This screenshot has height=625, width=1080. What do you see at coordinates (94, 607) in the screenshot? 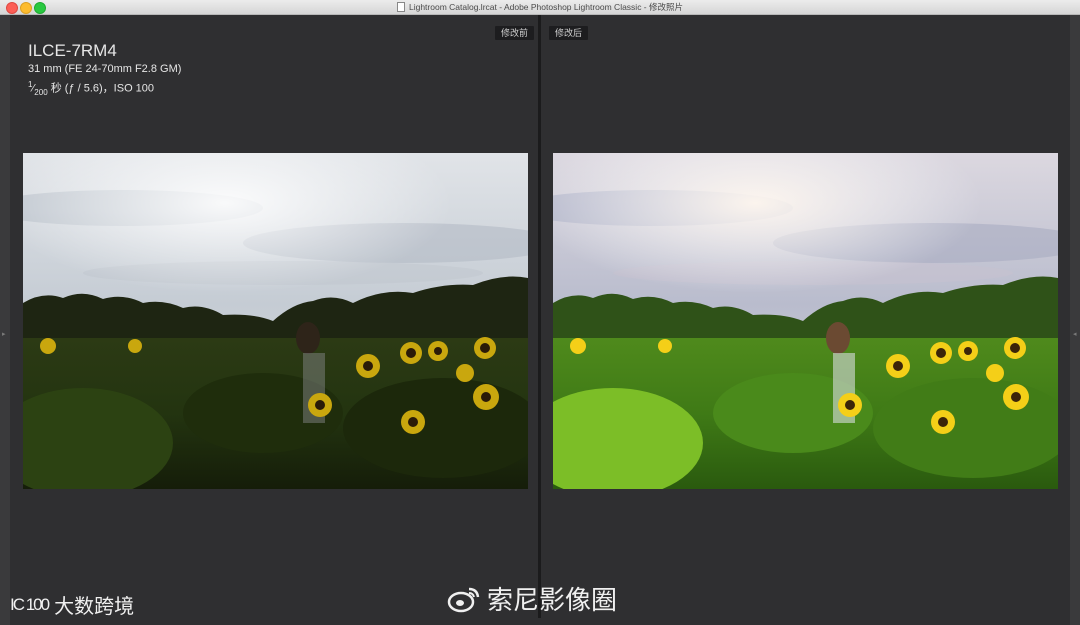
I see `watermark-left-text: 大数跨境` at bounding box center [94, 607].